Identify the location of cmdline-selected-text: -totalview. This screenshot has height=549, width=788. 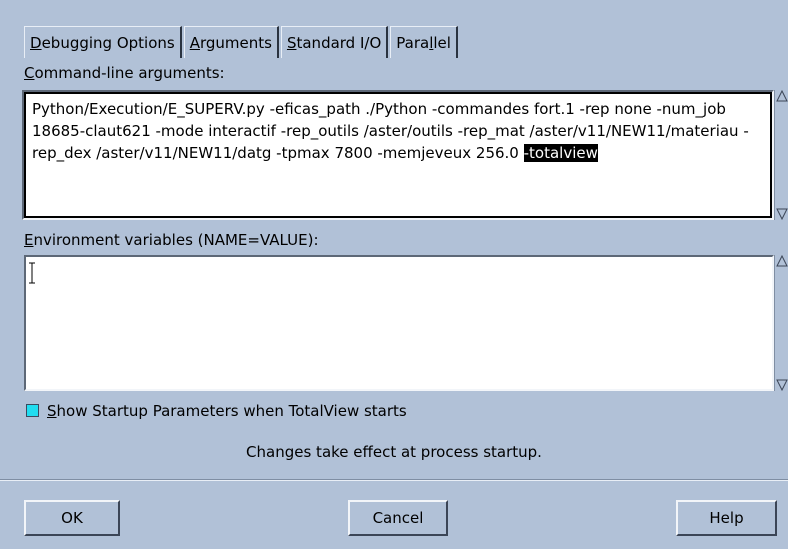
(560, 153).